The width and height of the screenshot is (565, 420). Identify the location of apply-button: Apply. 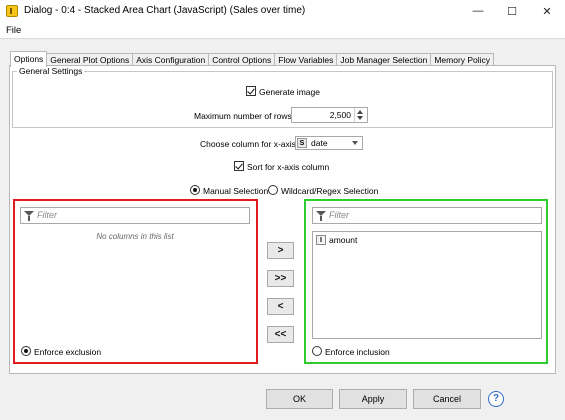
(373, 399).